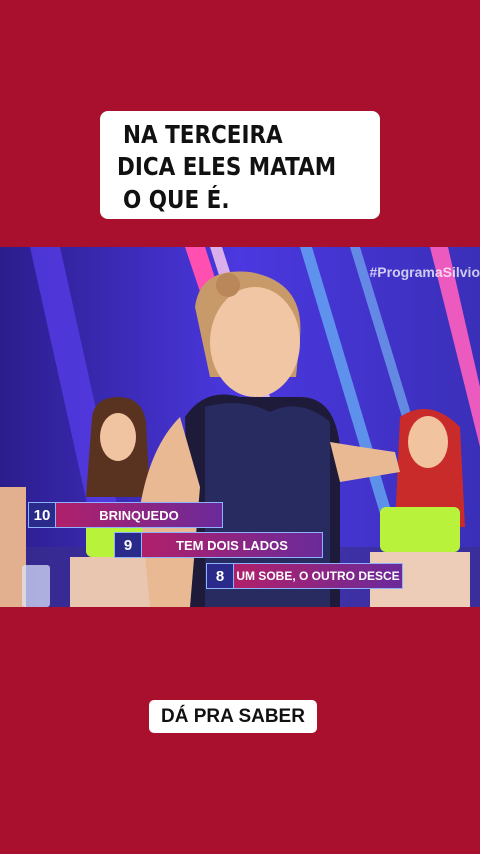  Describe the element at coordinates (227, 166) in the screenshot. I see `caption-line-2: DICA ELES MATAM` at that location.